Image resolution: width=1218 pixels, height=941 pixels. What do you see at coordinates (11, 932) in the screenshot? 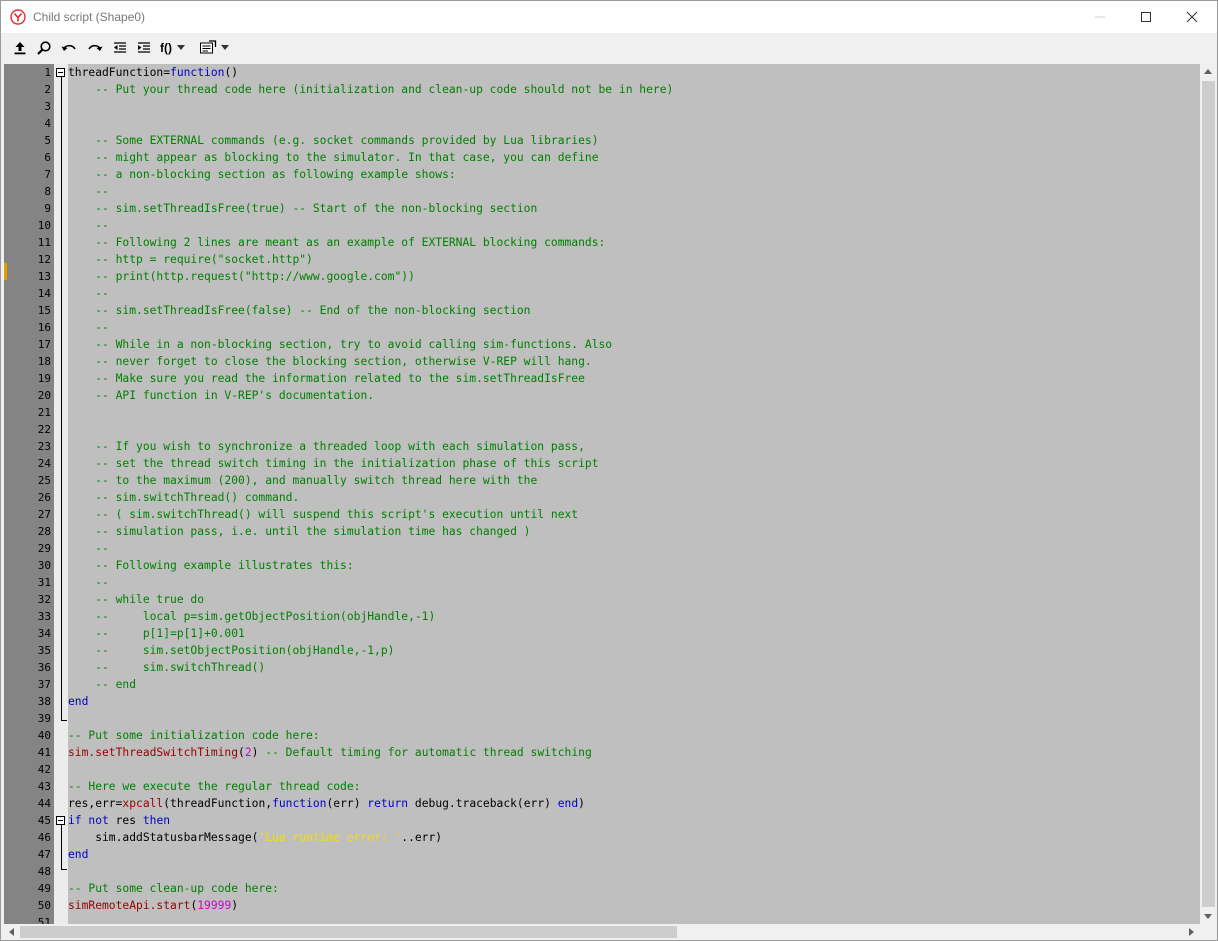
I see `scroll-left-icon` at bounding box center [11, 932].